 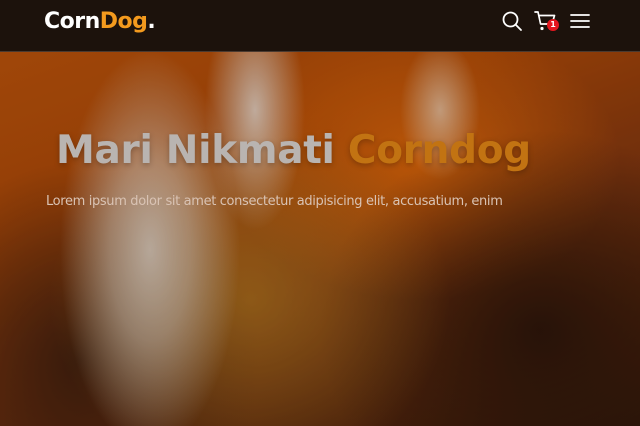 I want to click on hero-title: Mari Nikmati Corndog, so click(x=293, y=151).